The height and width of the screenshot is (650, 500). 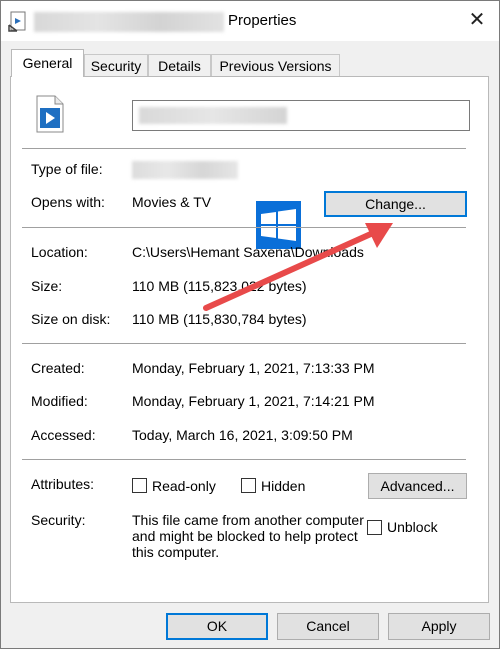 I want to click on blurred-filename-value, so click(x=213, y=115).